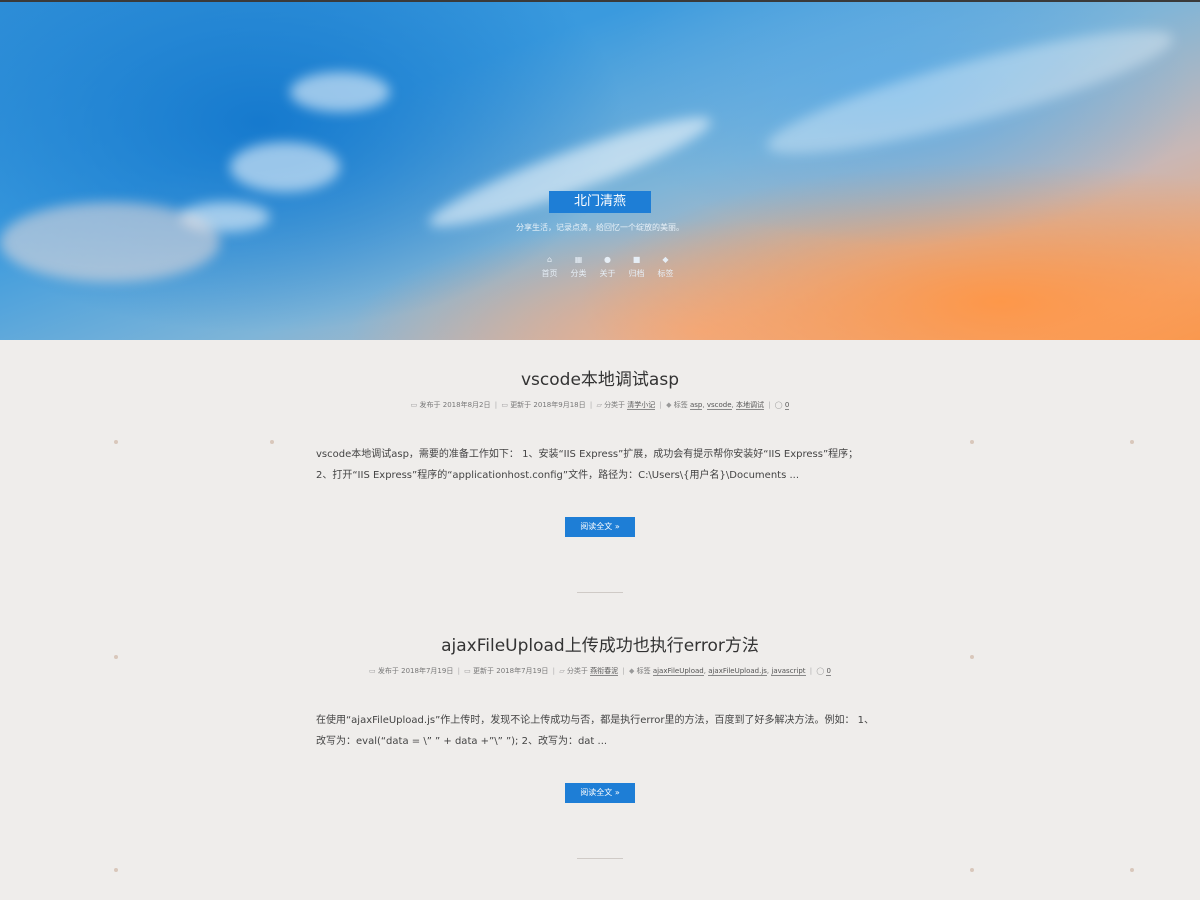 This screenshot has height=900, width=1200. I want to click on meta-updated-date: 2018年9月18日, so click(559, 405).